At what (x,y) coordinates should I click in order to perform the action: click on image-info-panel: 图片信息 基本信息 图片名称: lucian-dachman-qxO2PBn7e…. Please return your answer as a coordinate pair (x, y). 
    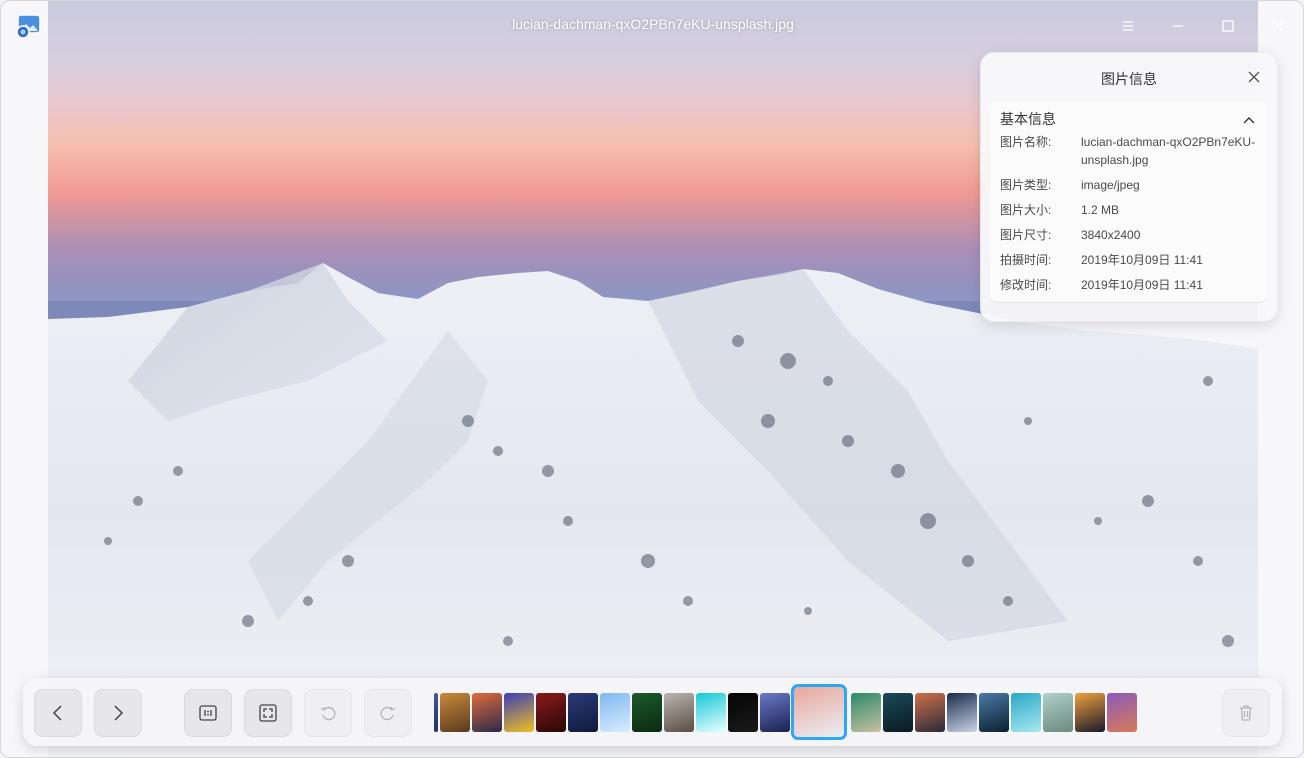
    Looking at the image, I should click on (1129, 187).